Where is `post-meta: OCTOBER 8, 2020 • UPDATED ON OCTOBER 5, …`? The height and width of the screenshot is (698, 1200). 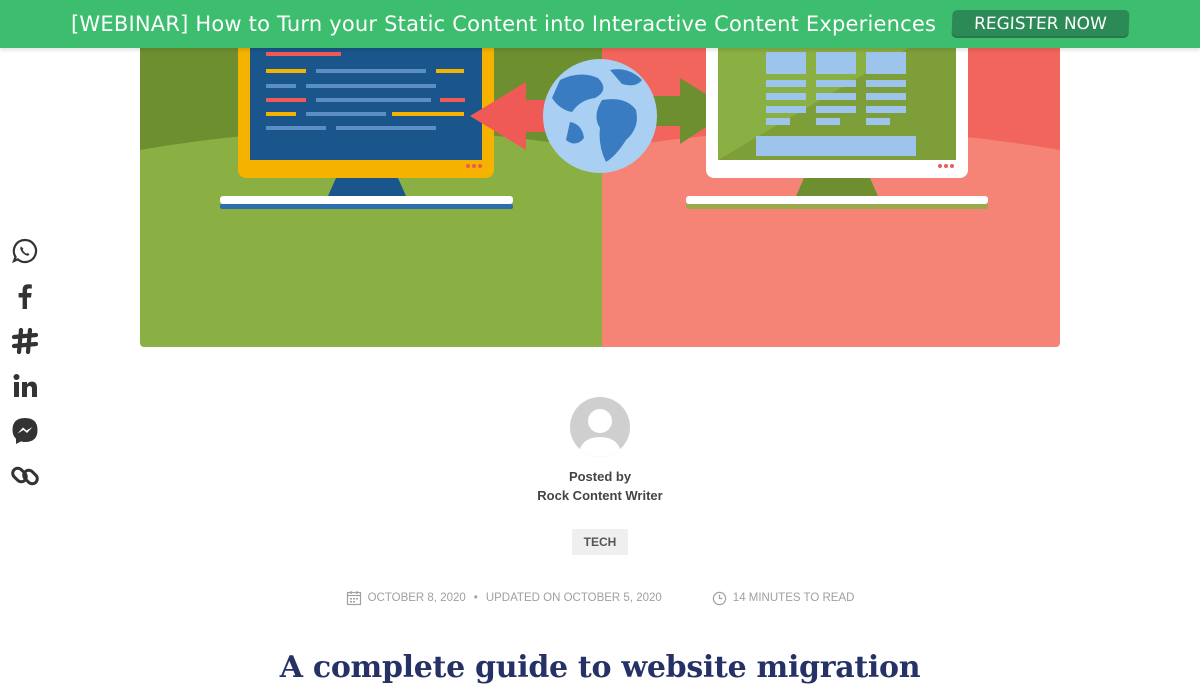 post-meta: OCTOBER 8, 2020 • UPDATED ON OCTOBER 5, … is located at coordinates (600, 598).